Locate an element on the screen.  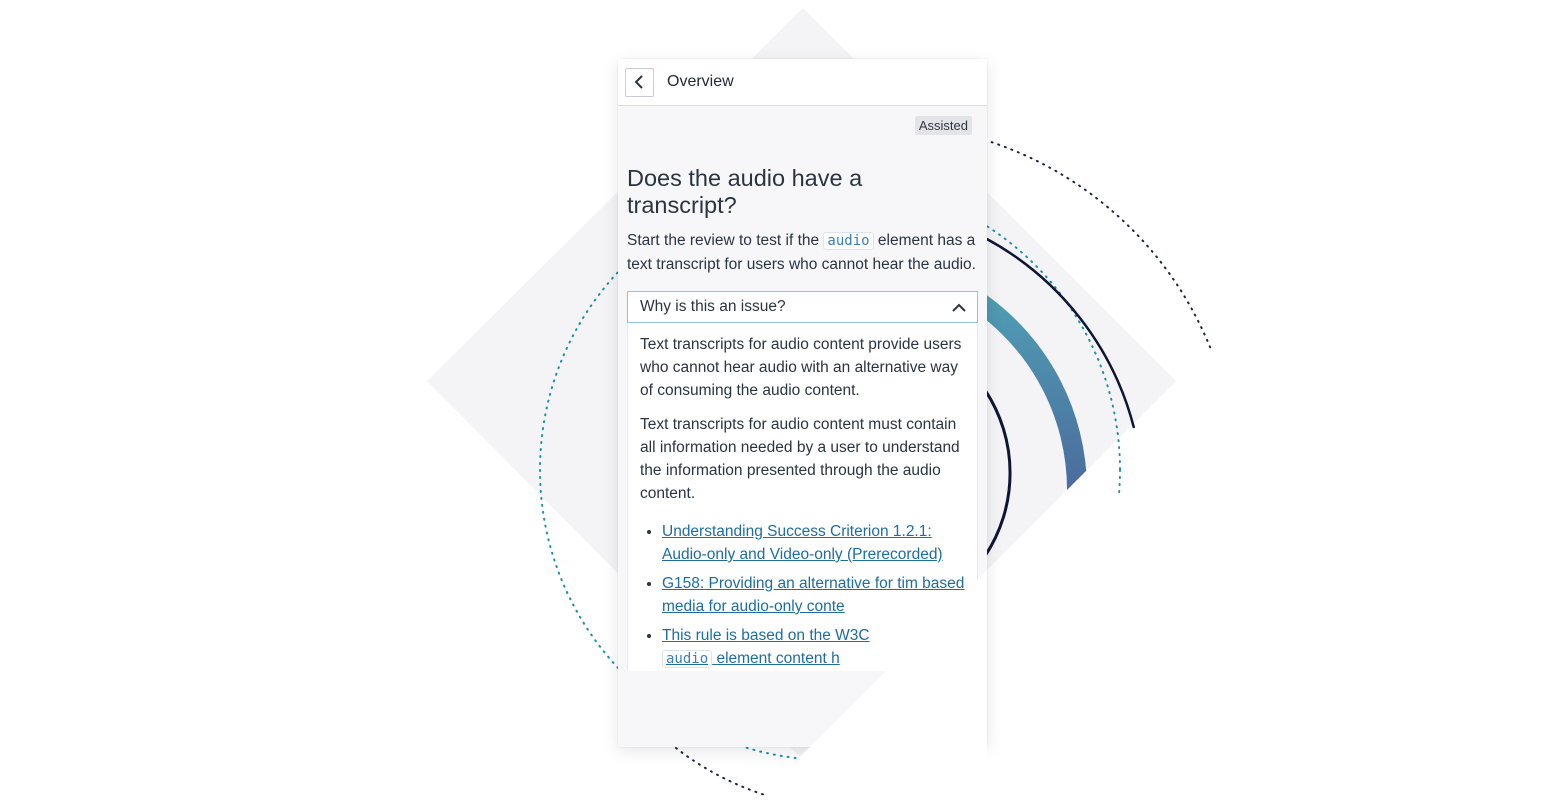
code-audio-link: audio is located at coordinates (687, 659).